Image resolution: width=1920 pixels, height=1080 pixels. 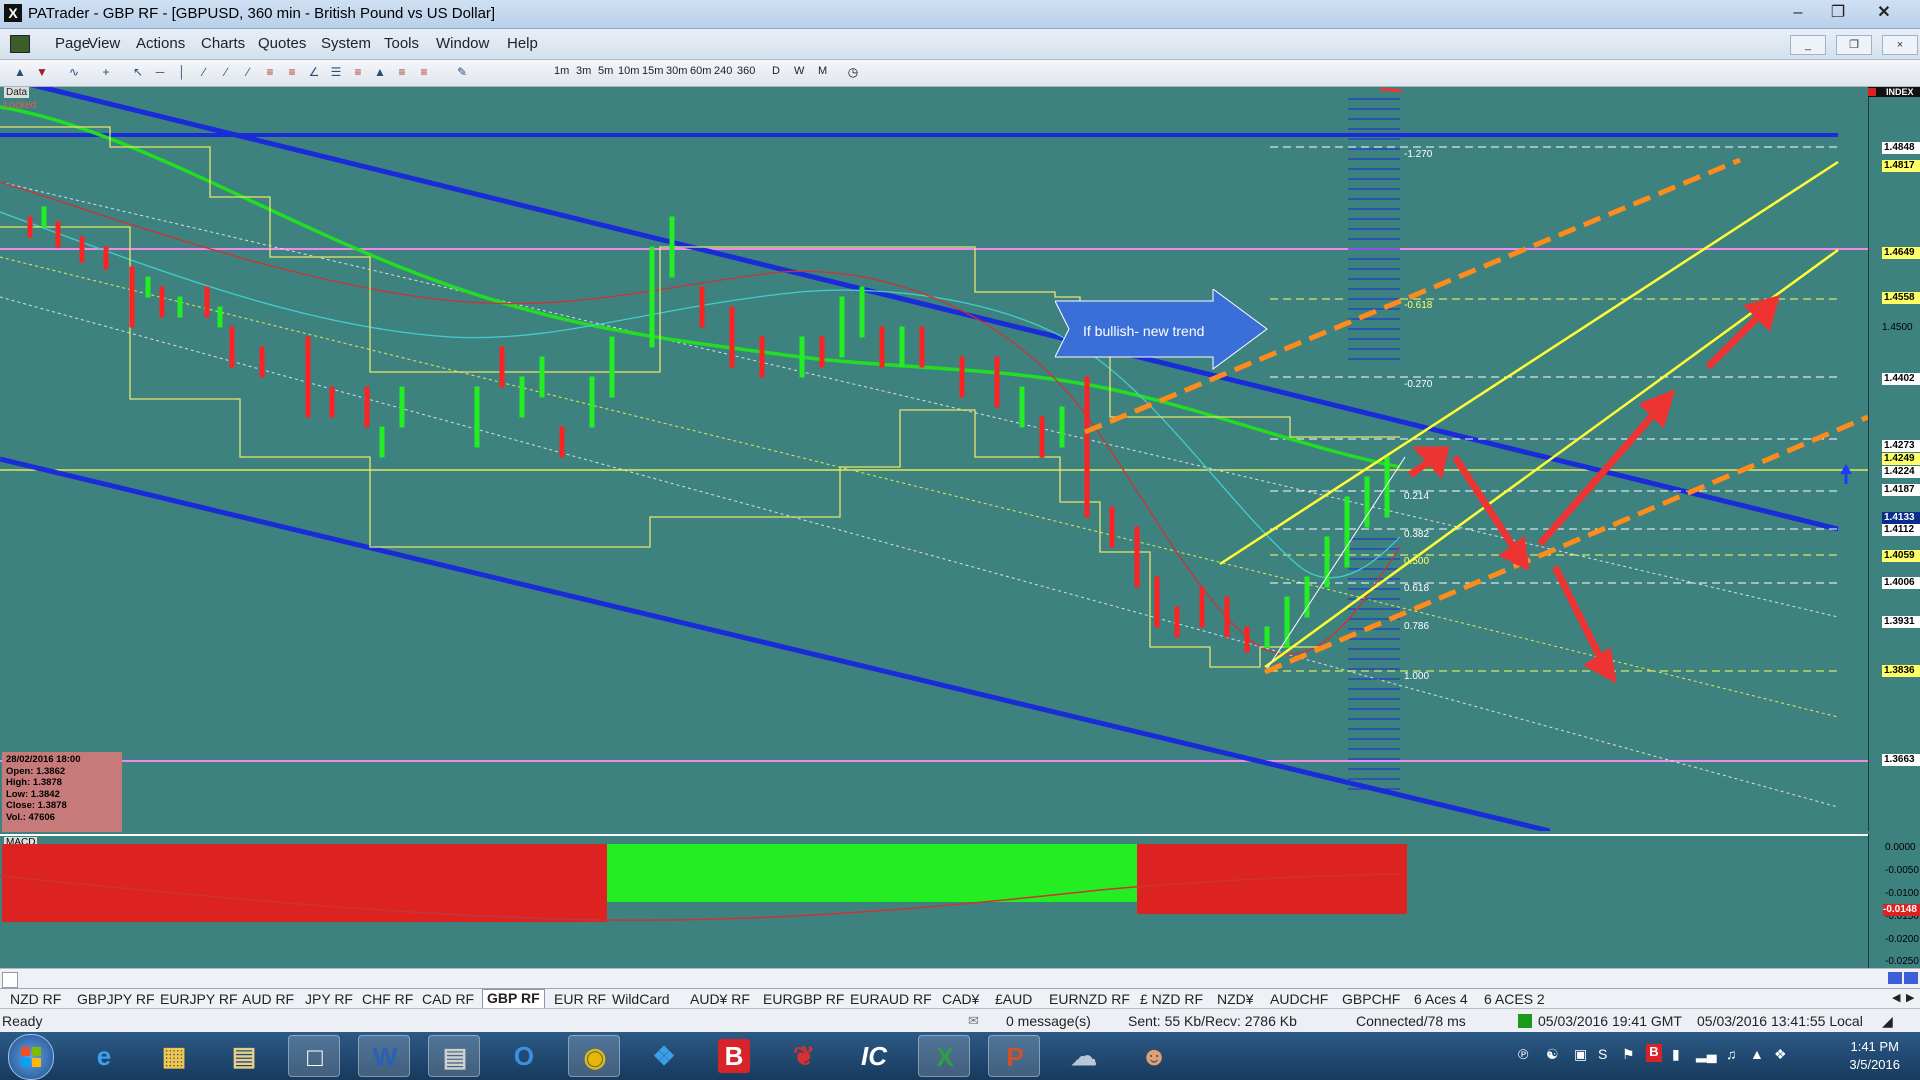 What do you see at coordinates (401, 43) in the screenshot?
I see `menu-tools: Tools` at bounding box center [401, 43].